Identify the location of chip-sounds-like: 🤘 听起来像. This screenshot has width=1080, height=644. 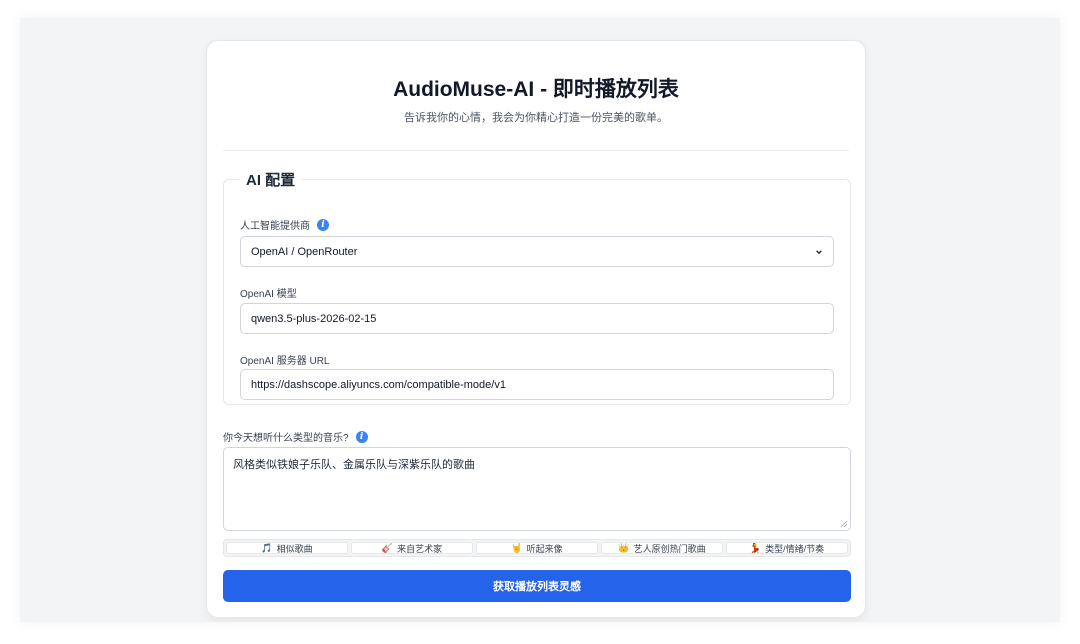
(537, 548).